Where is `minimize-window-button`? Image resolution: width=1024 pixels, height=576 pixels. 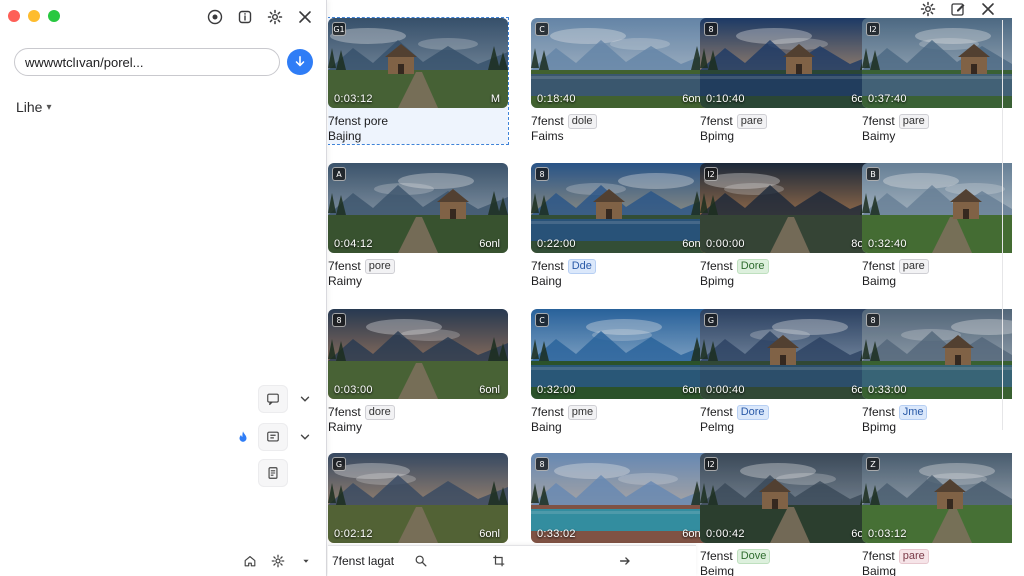
minimize-window-button is located at coordinates (34, 16).